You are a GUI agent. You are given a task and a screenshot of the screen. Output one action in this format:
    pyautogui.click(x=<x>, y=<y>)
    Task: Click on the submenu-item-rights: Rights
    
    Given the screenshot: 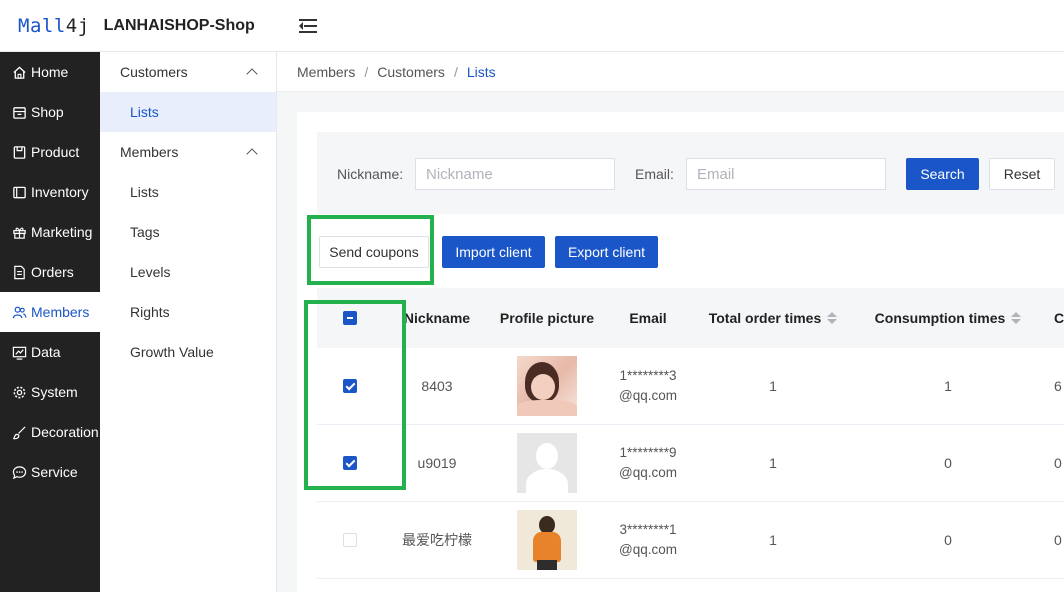 What is the action you would take?
    pyautogui.click(x=188, y=312)
    